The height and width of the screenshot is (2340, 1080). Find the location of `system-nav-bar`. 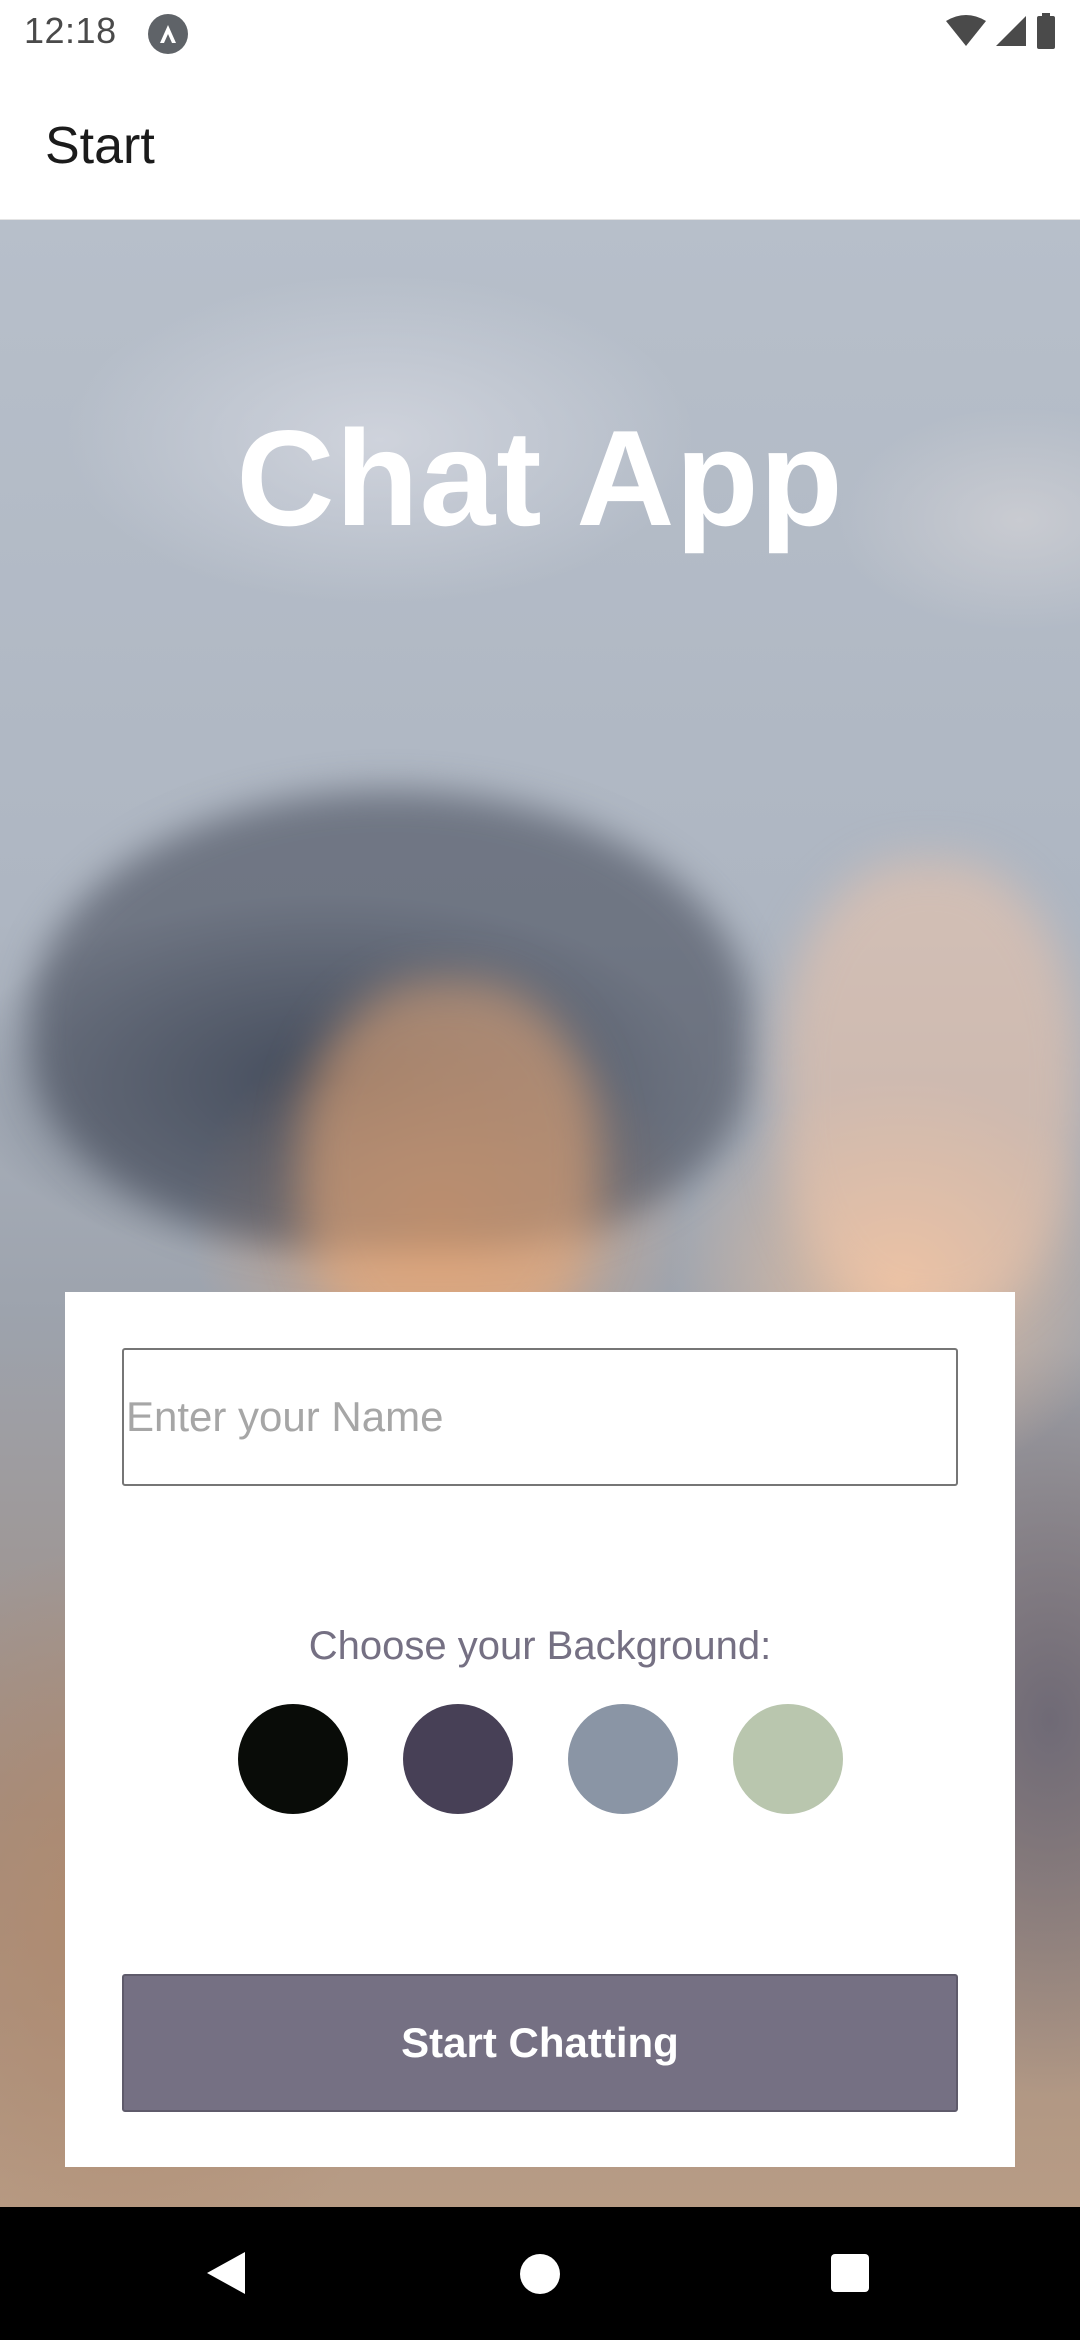

system-nav-bar is located at coordinates (540, 2273).